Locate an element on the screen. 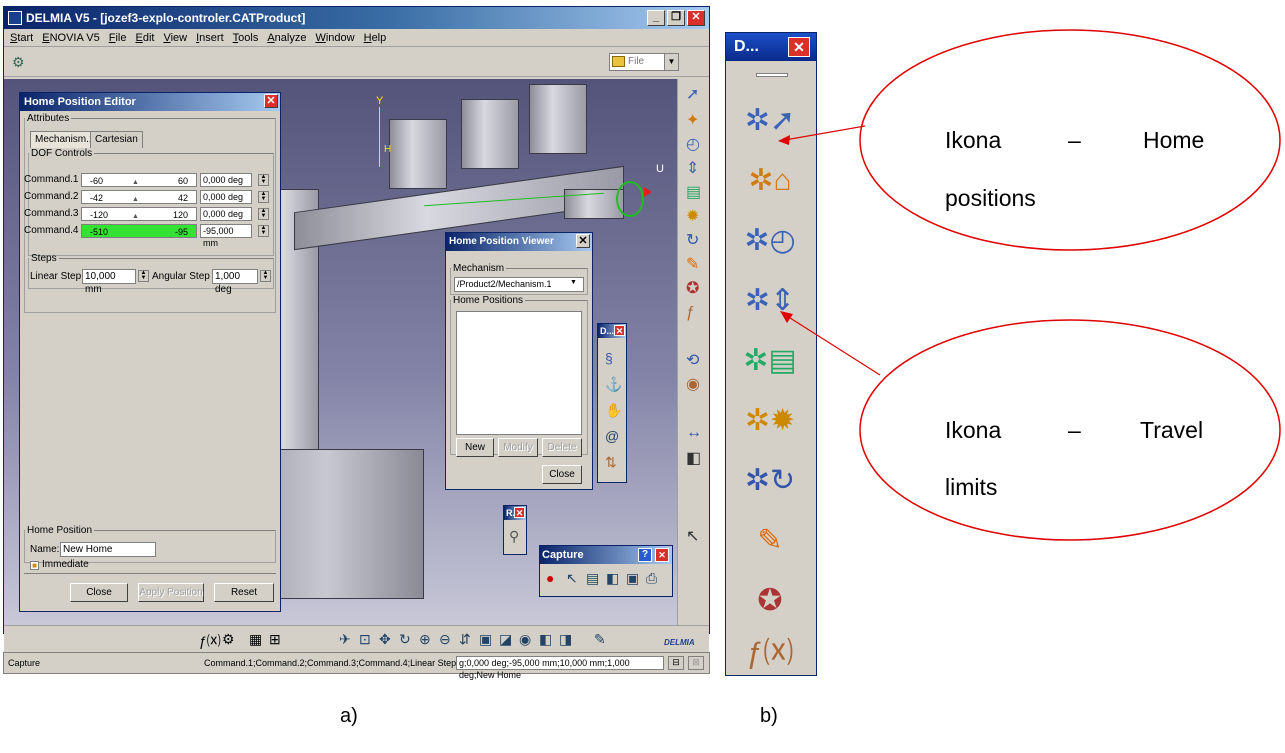  travel-callout-line2: limits is located at coordinates (971, 487).